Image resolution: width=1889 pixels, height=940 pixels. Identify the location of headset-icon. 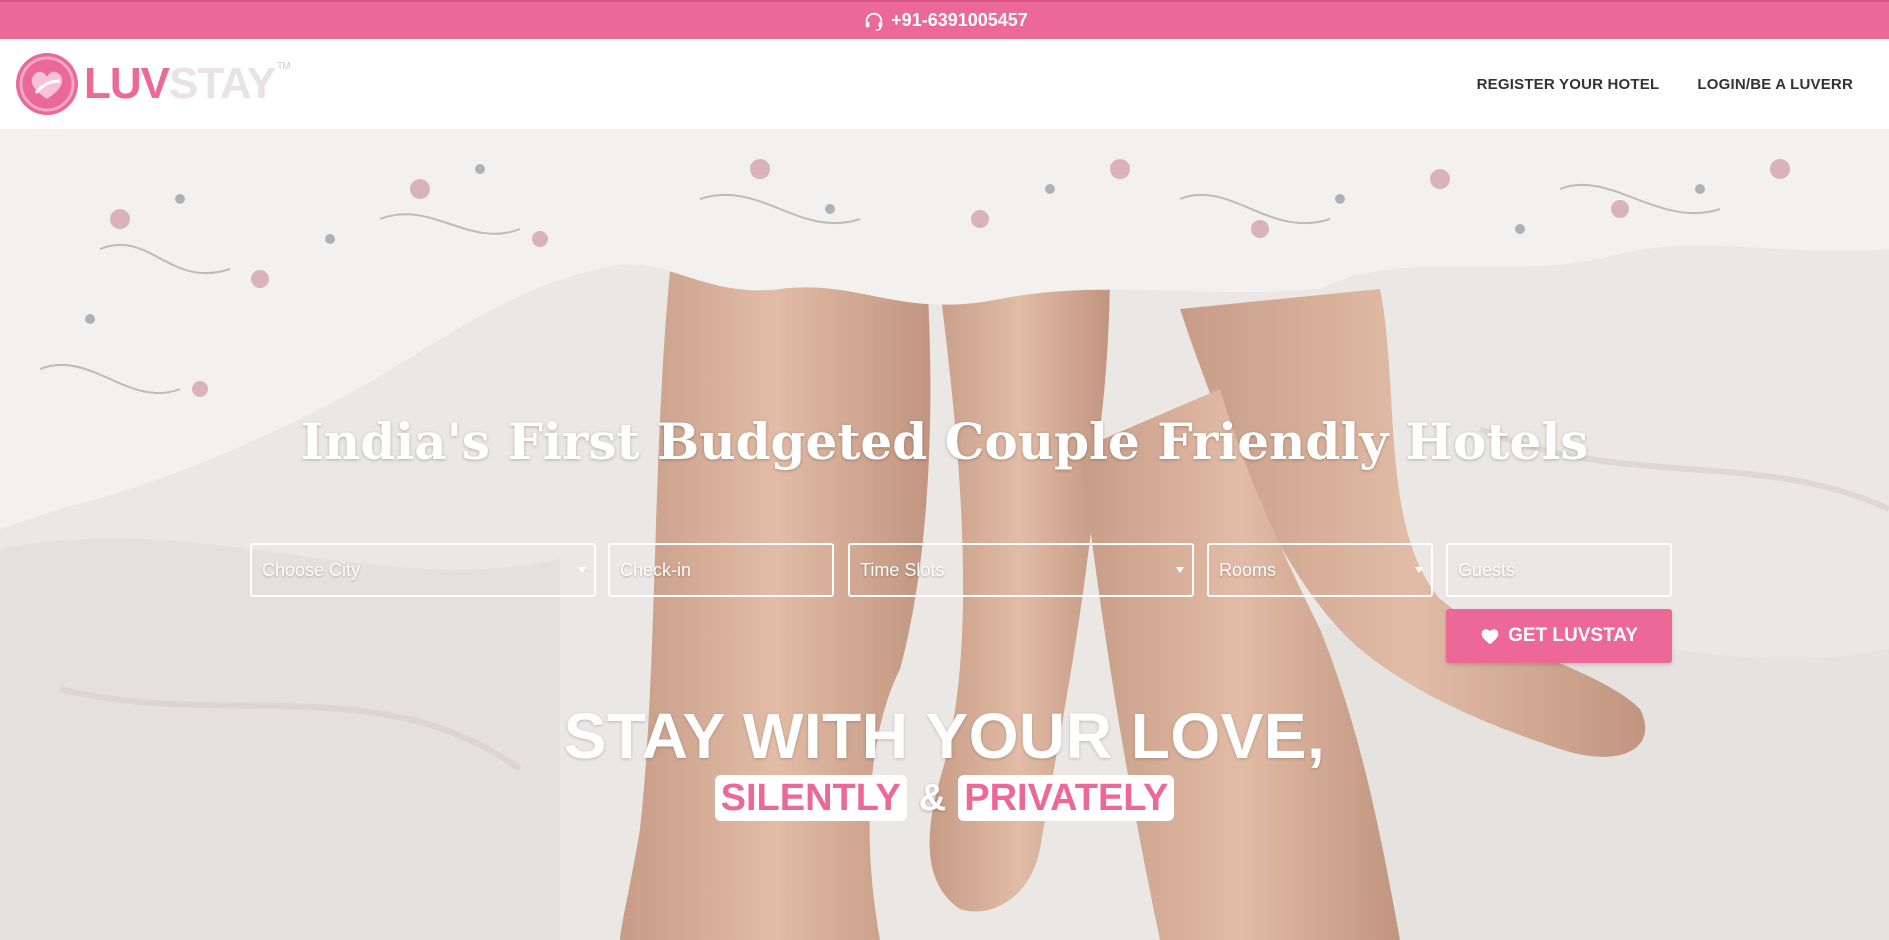
(874, 21).